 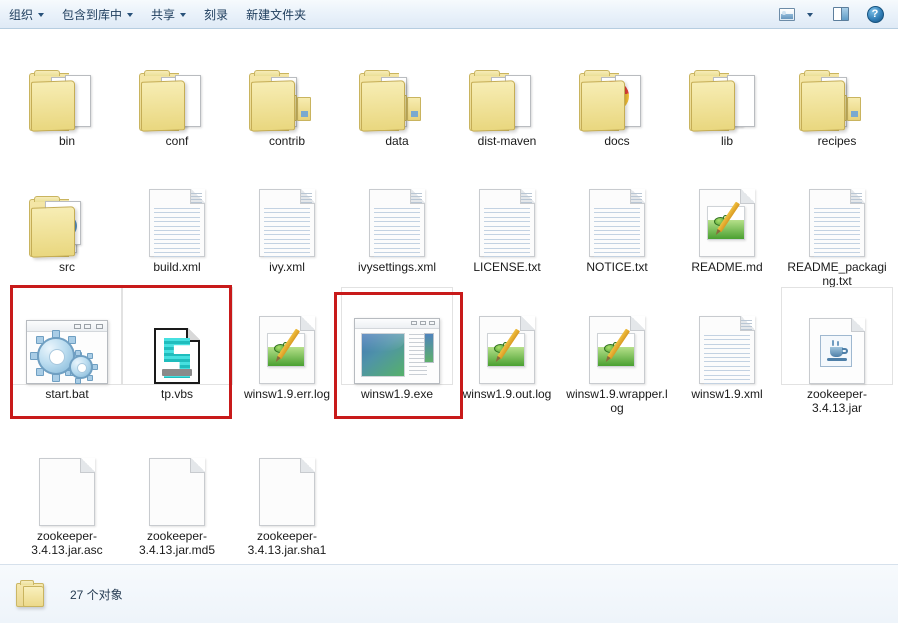 I want to click on file-item: winsw1.9.err.log, so click(x=287, y=344).